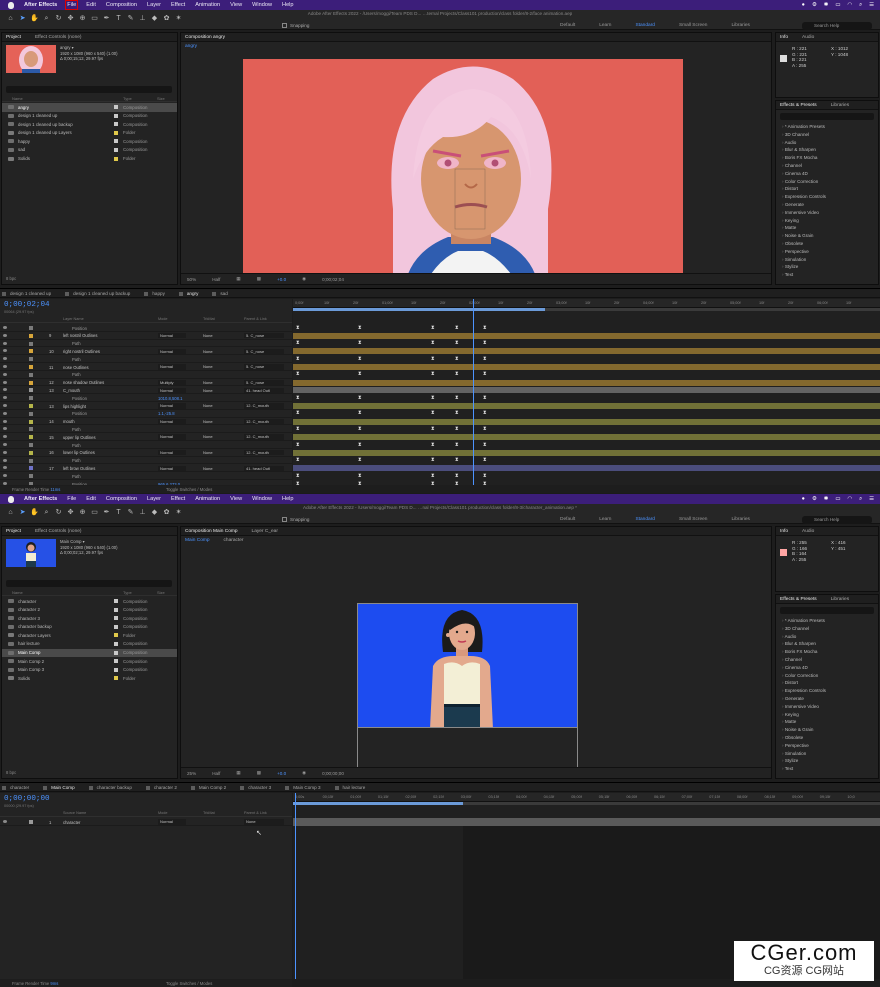 The image size is (880, 987). I want to click on effects-category: Obsolete, so click(804, 244).